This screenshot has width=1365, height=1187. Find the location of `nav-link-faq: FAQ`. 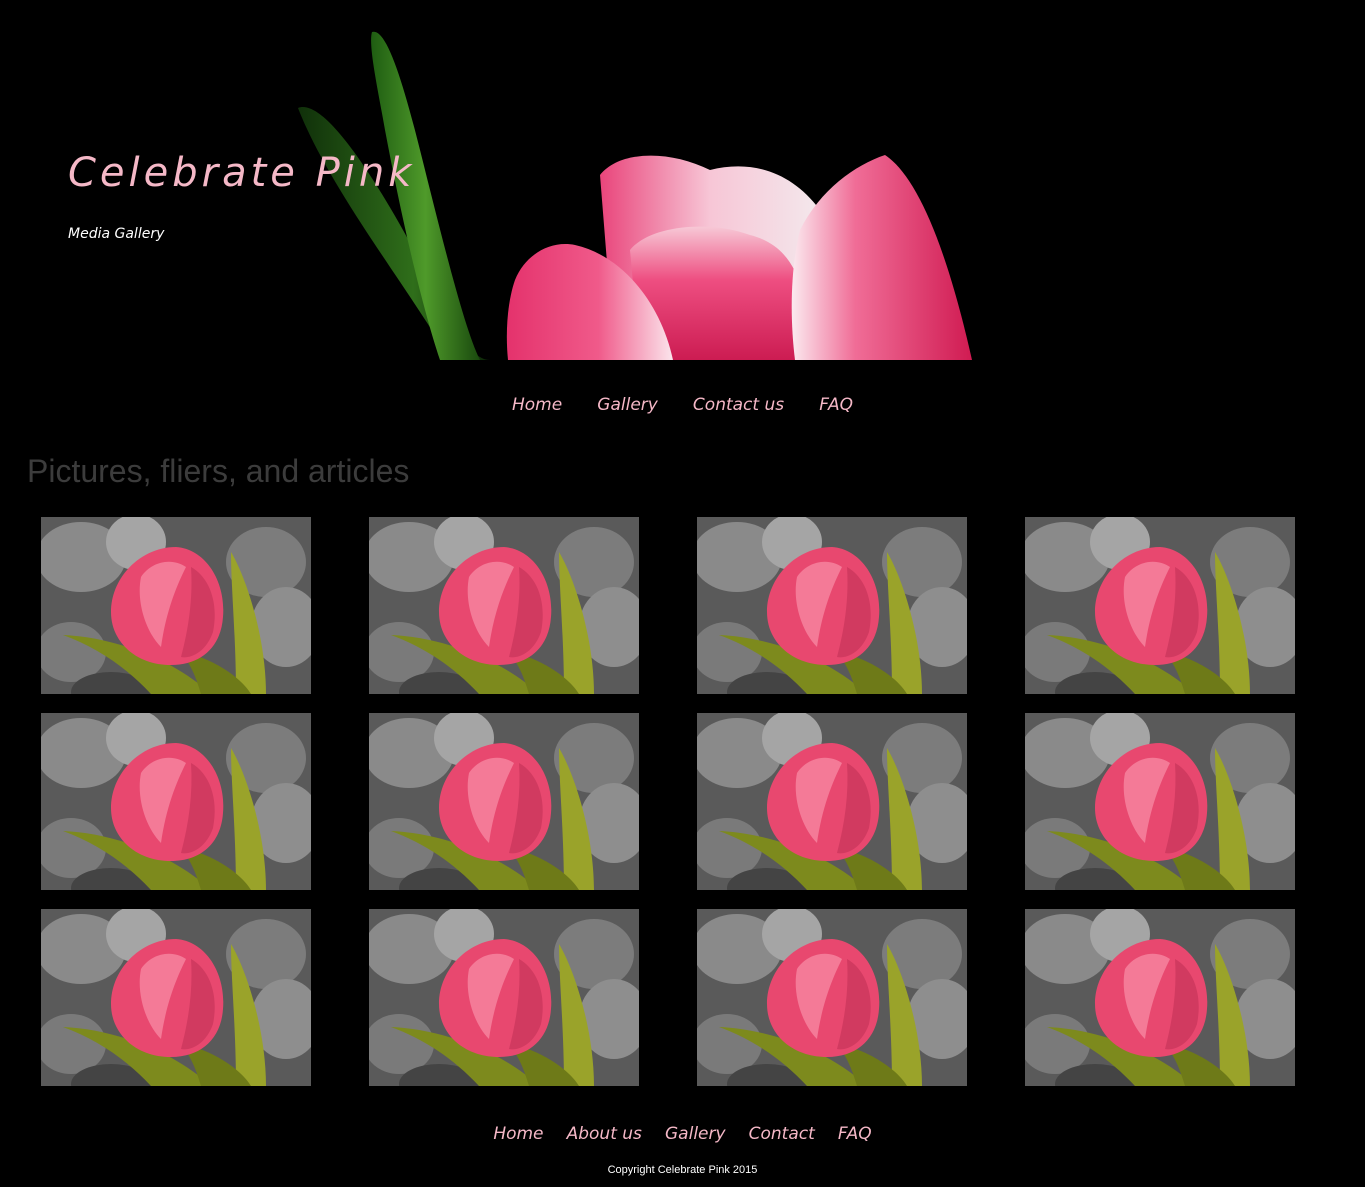

nav-link-faq: FAQ is located at coordinates (836, 405).